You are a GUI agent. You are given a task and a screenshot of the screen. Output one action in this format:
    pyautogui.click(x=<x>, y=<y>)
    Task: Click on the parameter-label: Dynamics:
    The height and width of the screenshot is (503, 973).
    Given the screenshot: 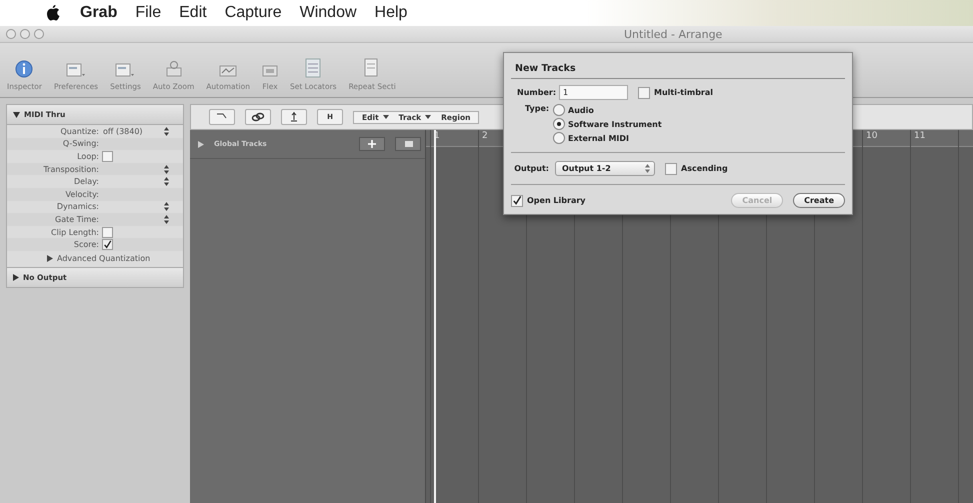 What is the action you would take?
    pyautogui.click(x=78, y=207)
    